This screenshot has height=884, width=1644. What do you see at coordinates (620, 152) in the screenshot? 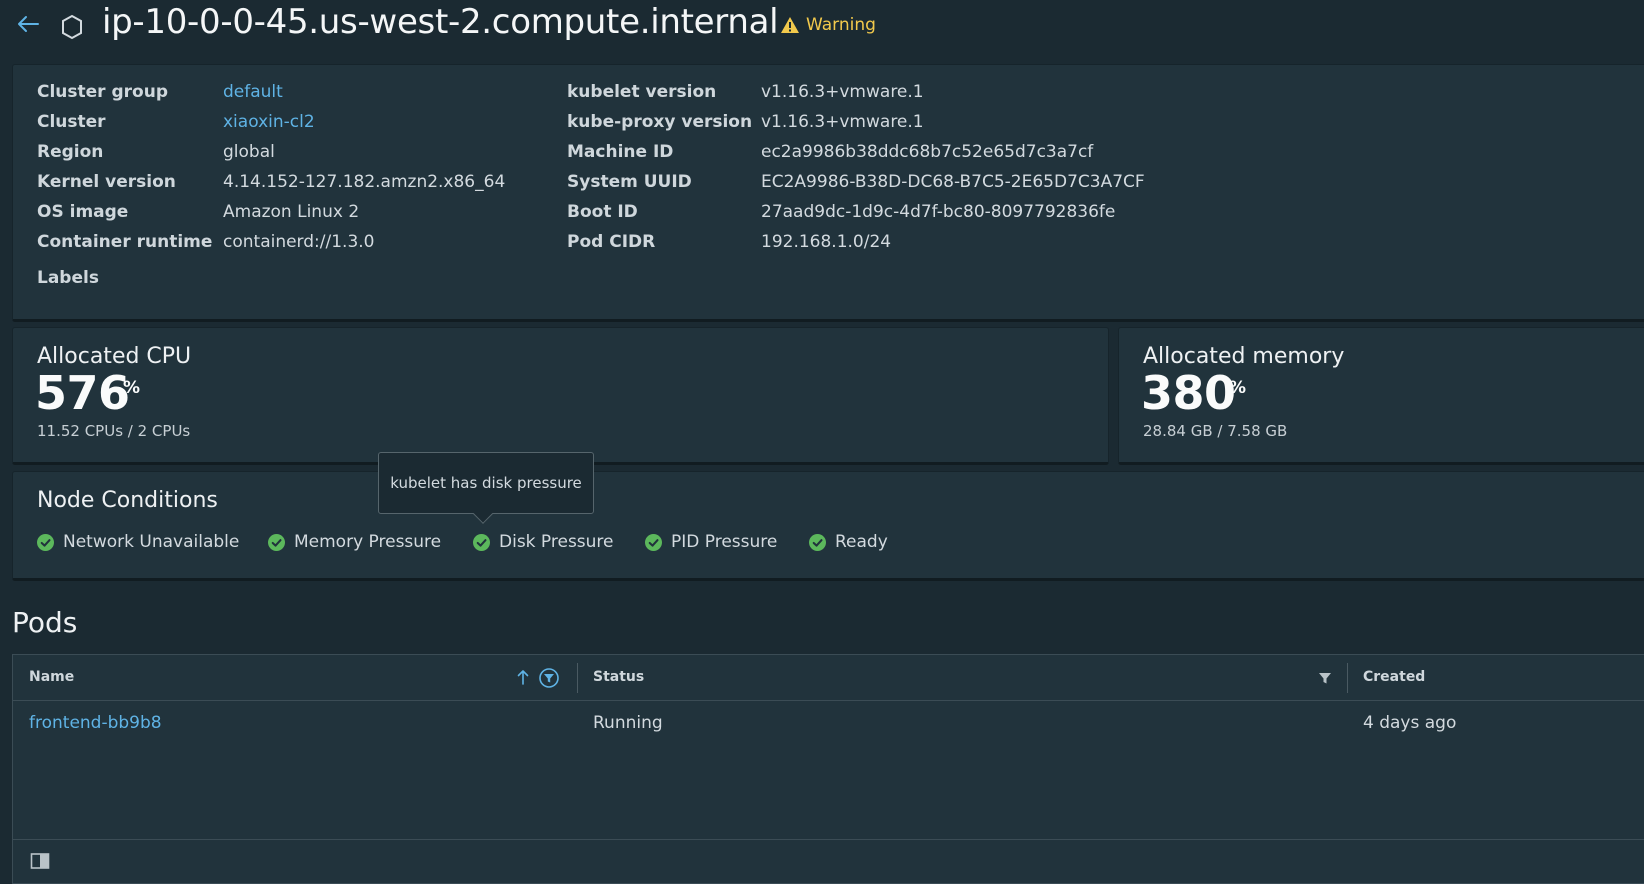
I see `detail-key: Machine ID` at bounding box center [620, 152].